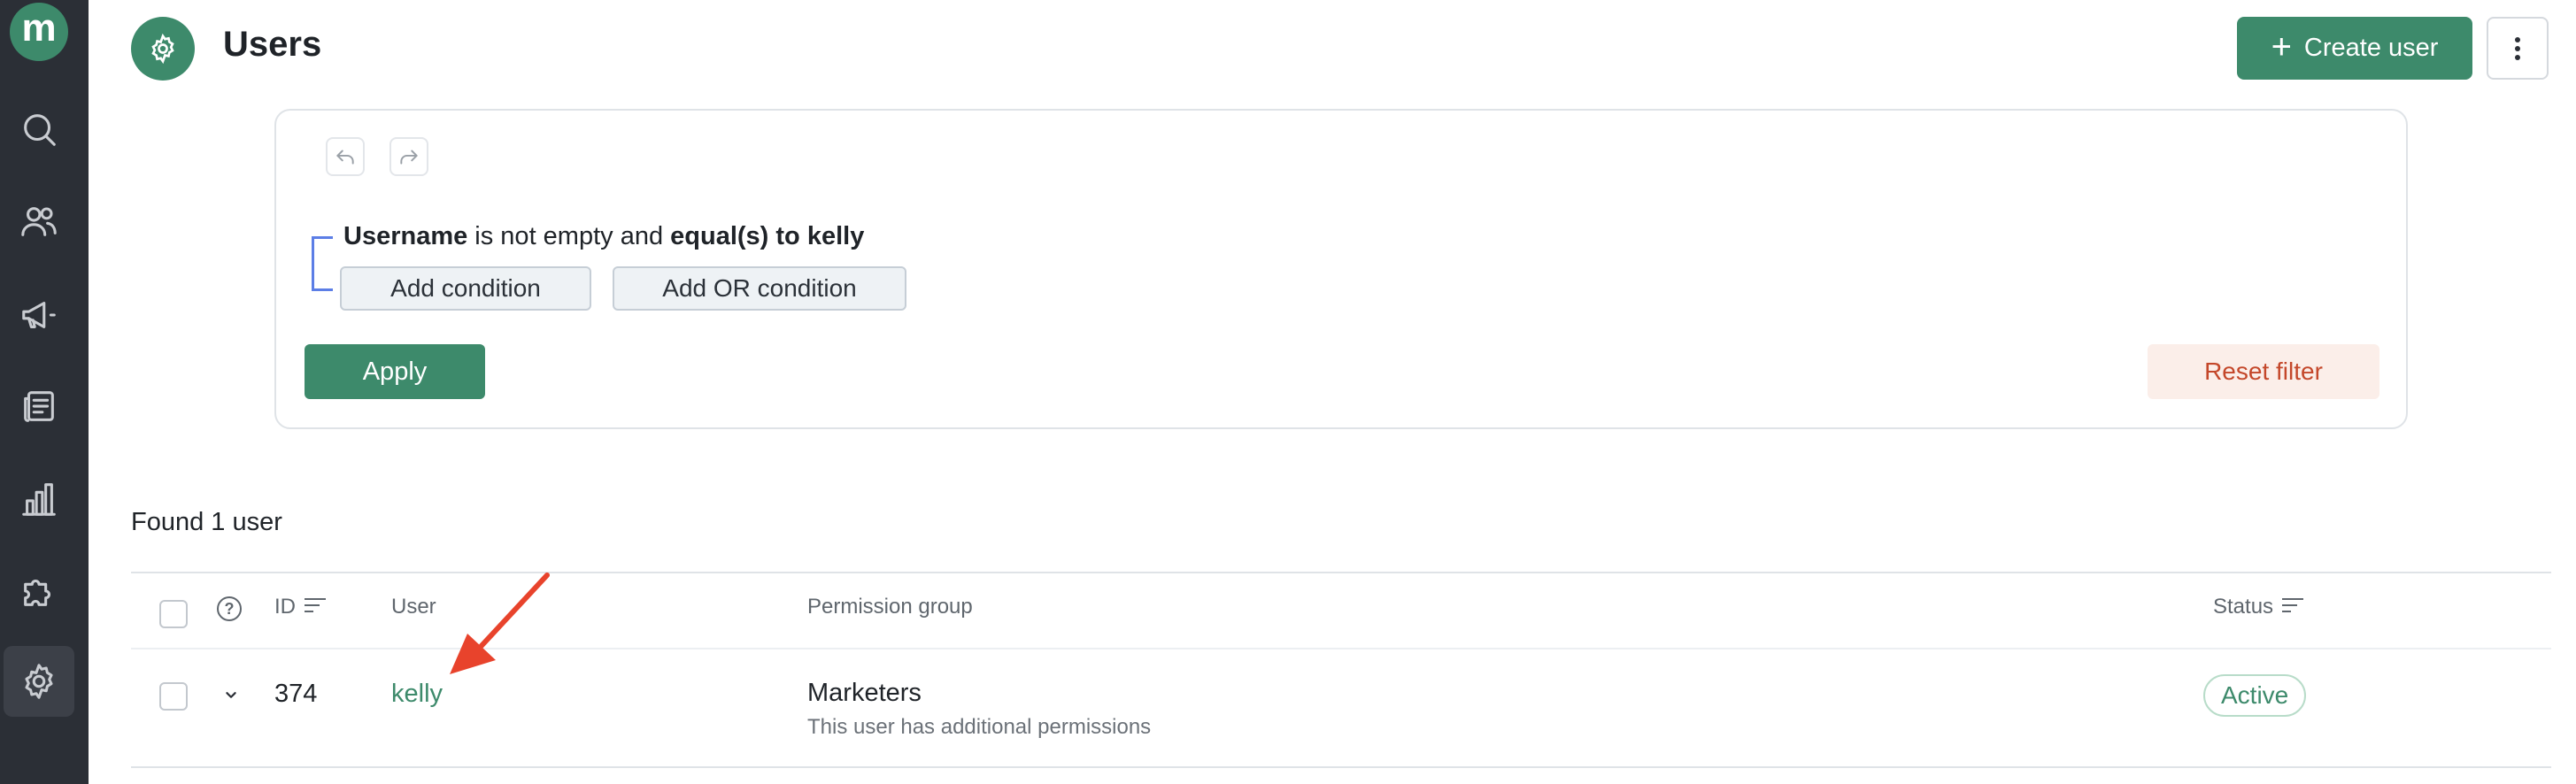  Describe the element at coordinates (2263, 371) in the screenshot. I see `reset-filter-button: Reset filter` at that location.